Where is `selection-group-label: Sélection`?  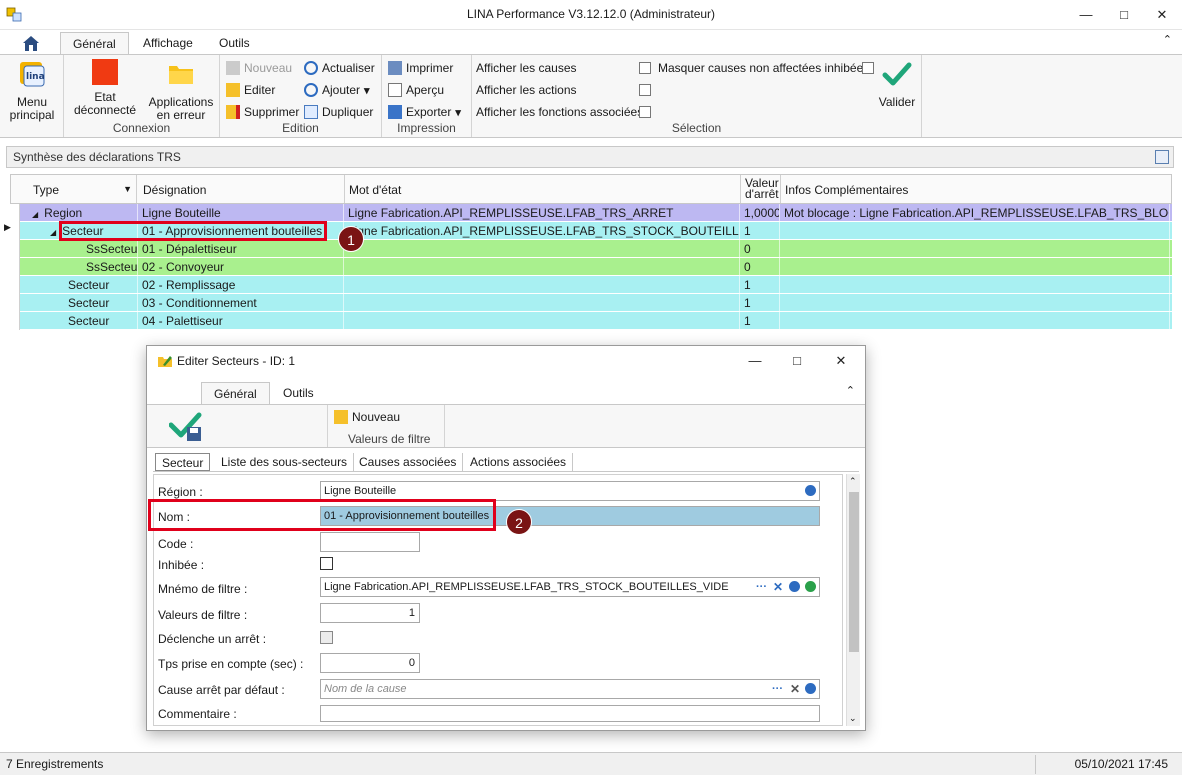
selection-group-label: Sélection is located at coordinates (696, 128).